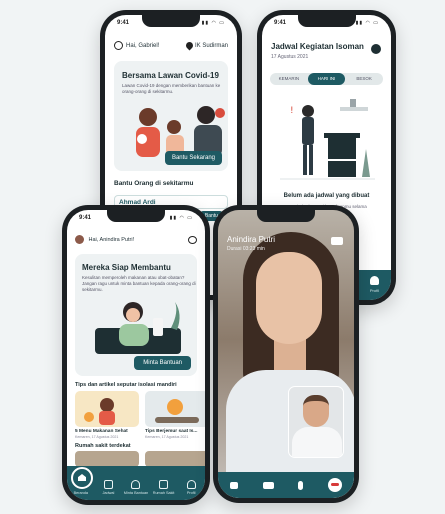 The image size is (445, 514). I want to click on location-text: IK Sudirman, so click(211, 45).